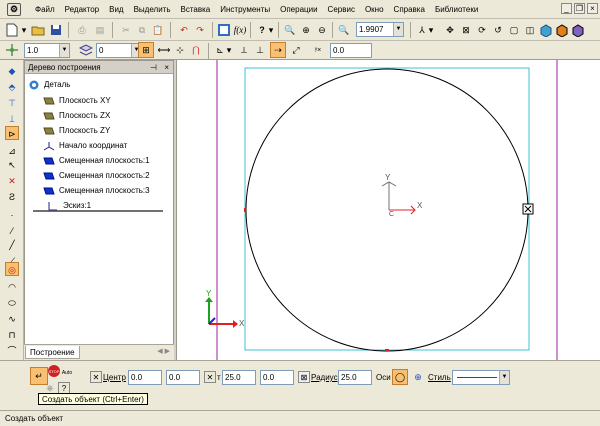  I want to click on shaded-icon, so click(546, 30).